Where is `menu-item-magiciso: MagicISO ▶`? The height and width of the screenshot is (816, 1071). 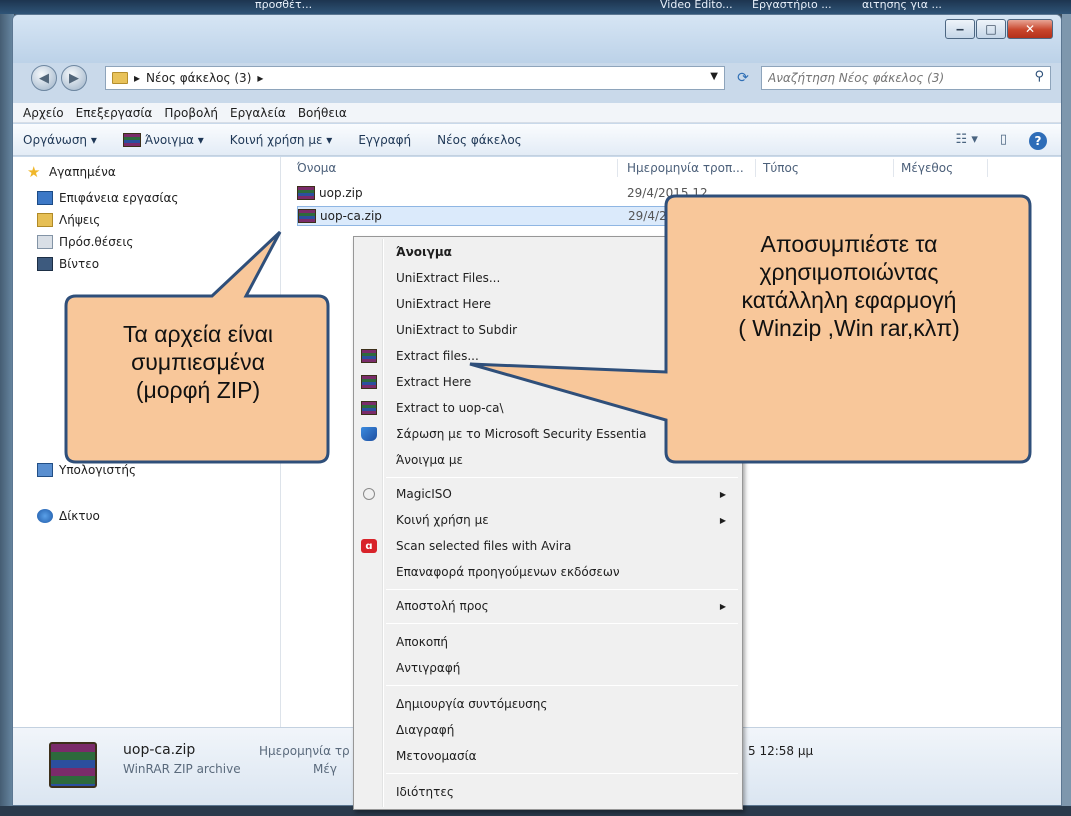 menu-item-magiciso: MagicISO ▶ is located at coordinates (566, 494).